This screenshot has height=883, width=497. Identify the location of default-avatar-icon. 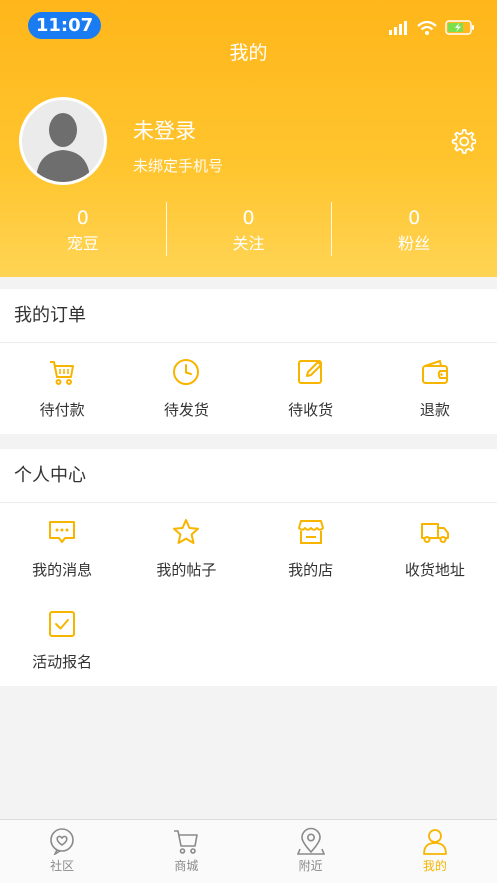
(63, 141).